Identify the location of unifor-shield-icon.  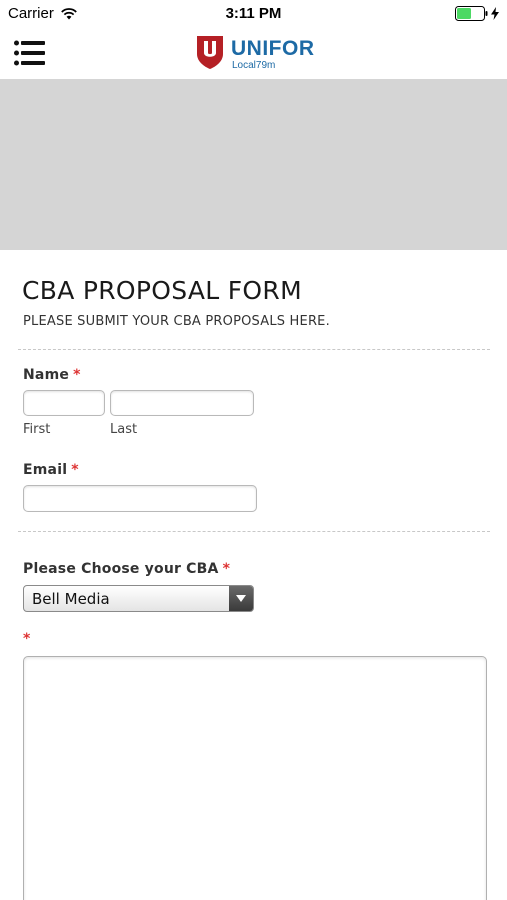
(210, 52).